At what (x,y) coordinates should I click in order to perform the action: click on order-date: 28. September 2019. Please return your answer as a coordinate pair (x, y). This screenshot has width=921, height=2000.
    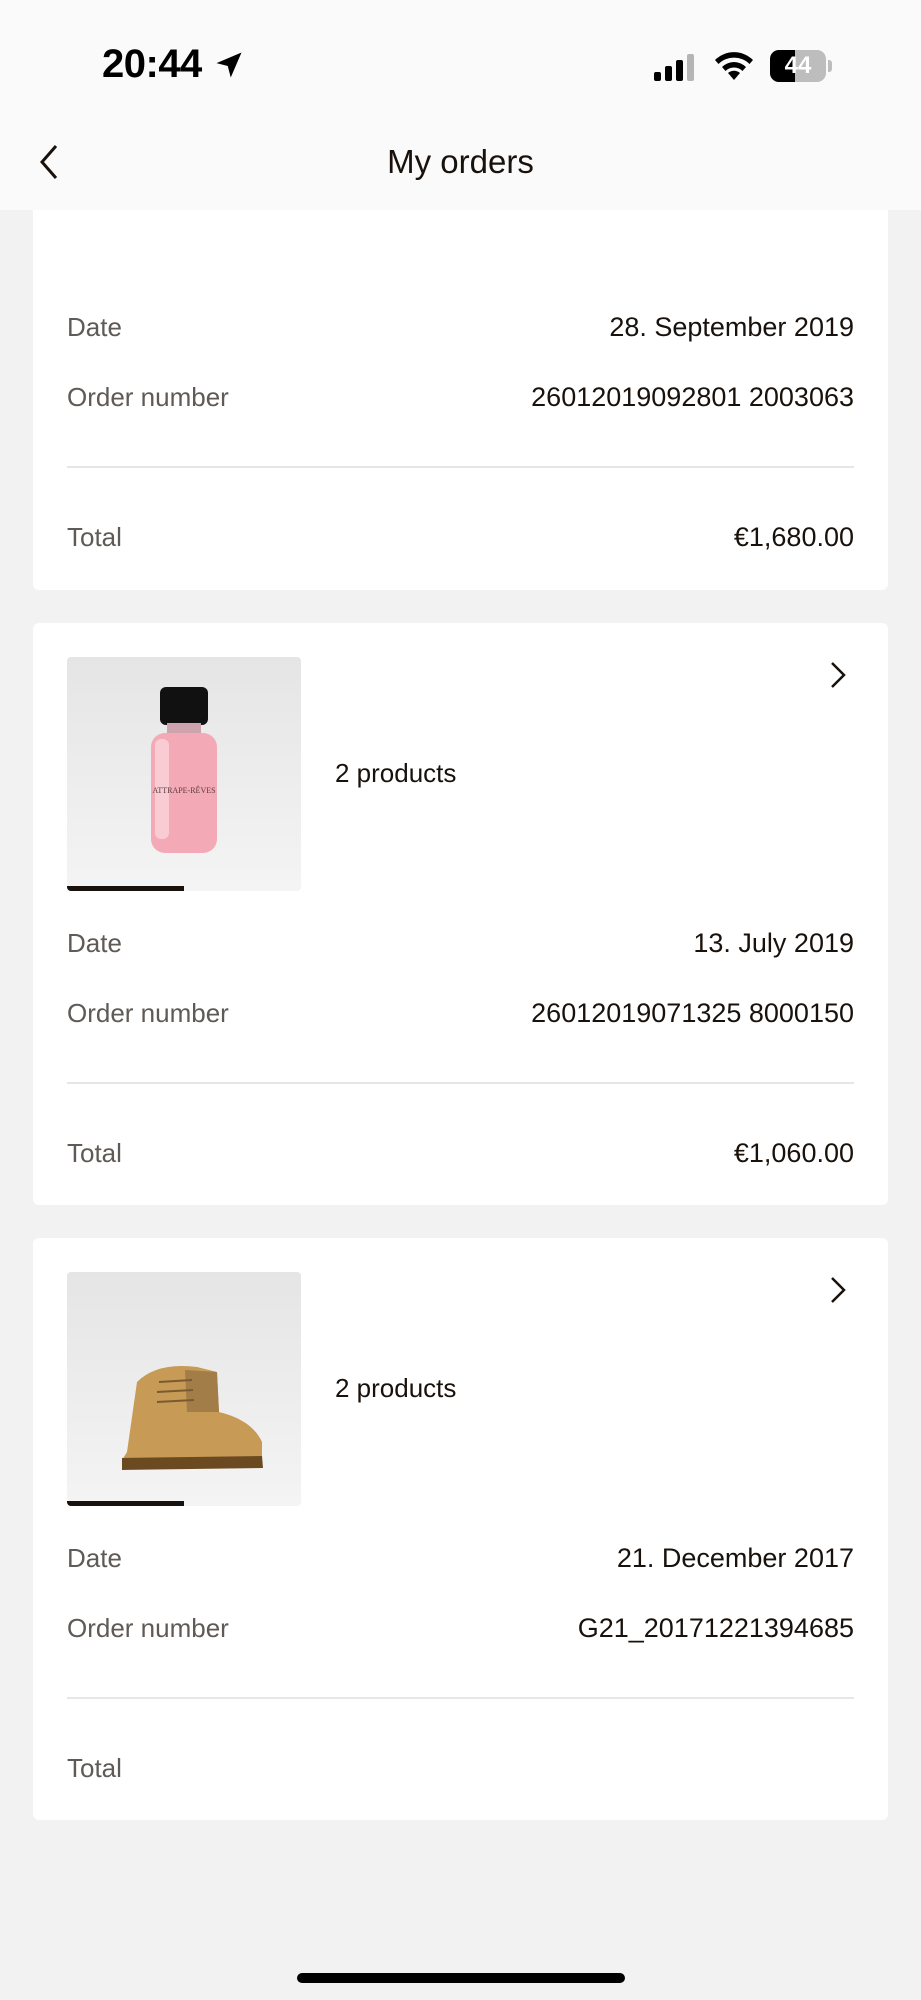
    Looking at the image, I should click on (731, 327).